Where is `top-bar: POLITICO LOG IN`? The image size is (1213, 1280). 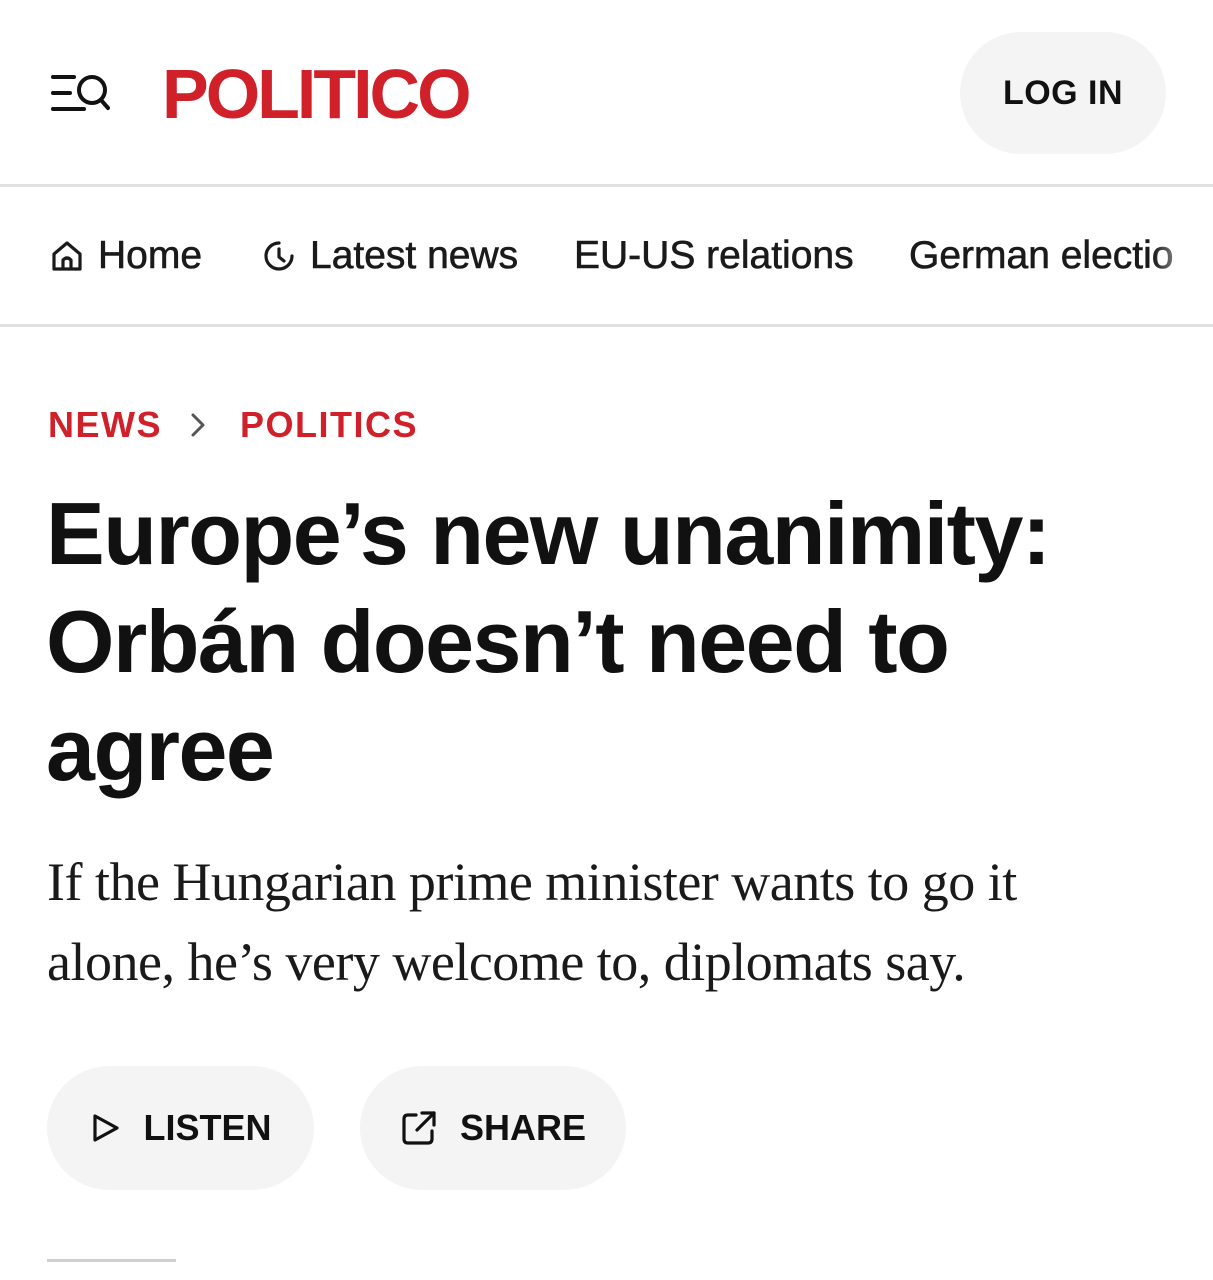
top-bar: POLITICO LOG IN is located at coordinates (606, 93).